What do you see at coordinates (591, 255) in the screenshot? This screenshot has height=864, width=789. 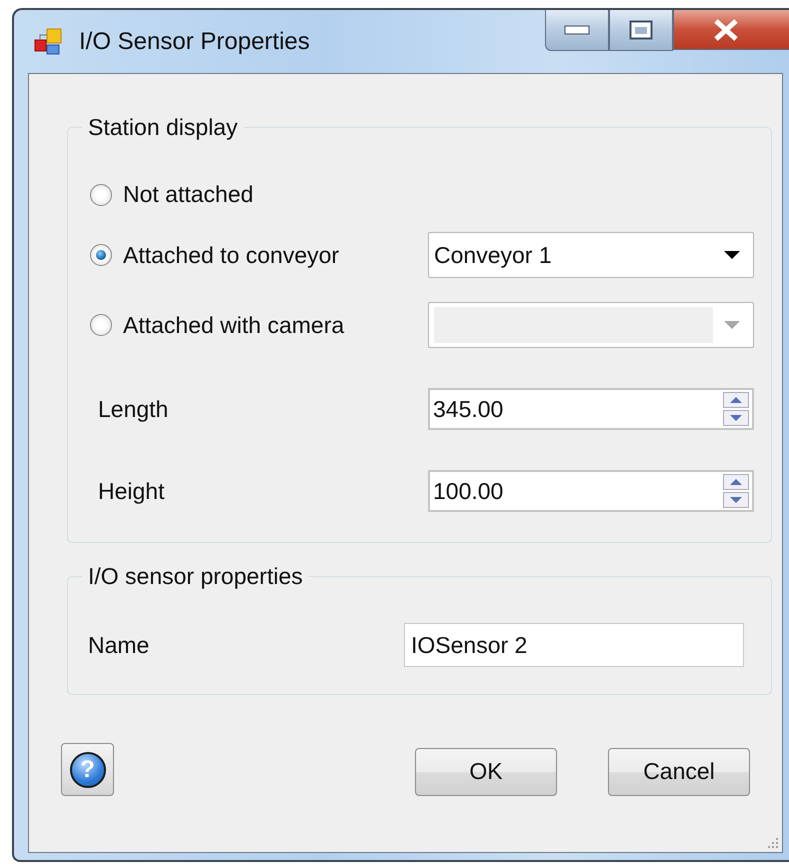 I see `dropdown-field: Conveyor 1` at bounding box center [591, 255].